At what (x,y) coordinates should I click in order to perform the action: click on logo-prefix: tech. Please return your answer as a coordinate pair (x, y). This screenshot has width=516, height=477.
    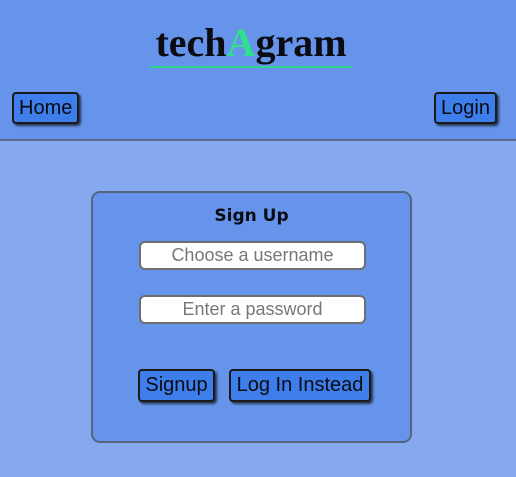
    Looking at the image, I should click on (191, 42).